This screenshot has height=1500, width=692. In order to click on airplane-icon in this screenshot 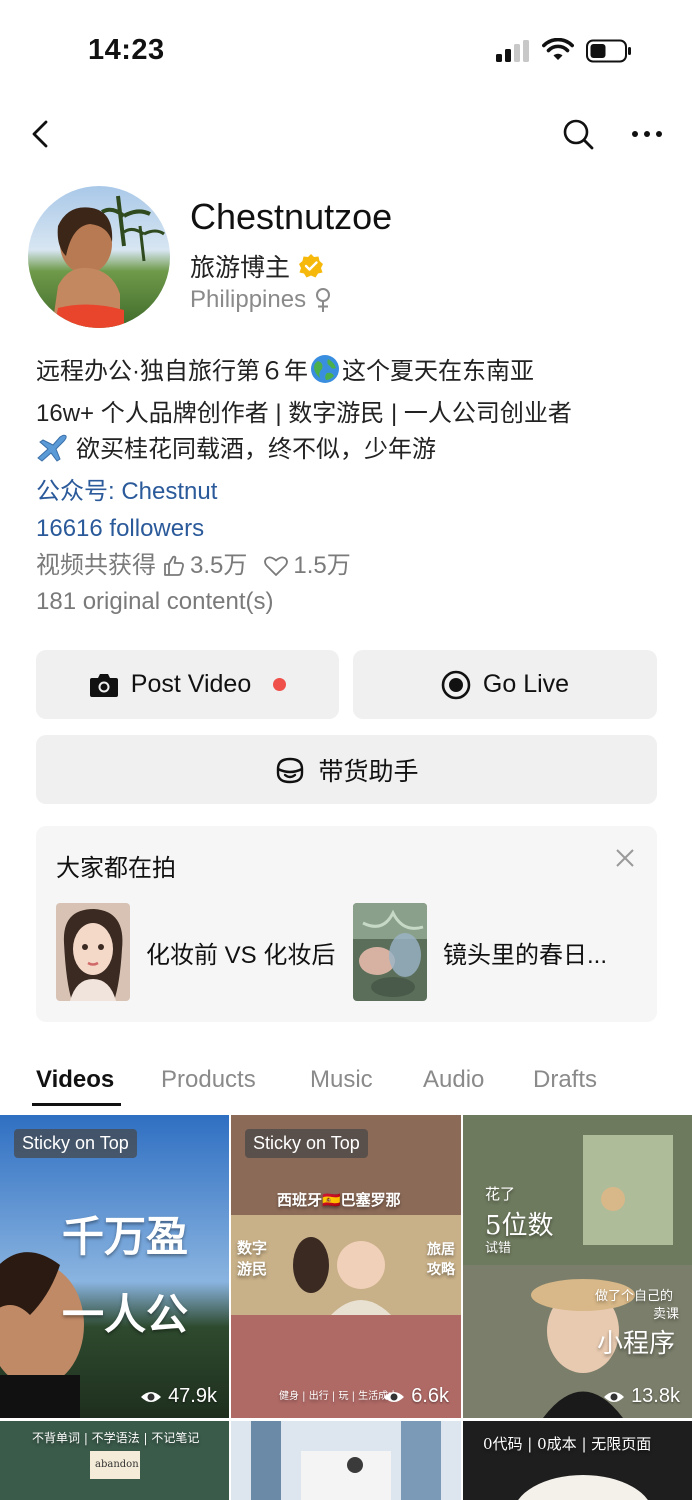, I will do `click(52, 453)`.